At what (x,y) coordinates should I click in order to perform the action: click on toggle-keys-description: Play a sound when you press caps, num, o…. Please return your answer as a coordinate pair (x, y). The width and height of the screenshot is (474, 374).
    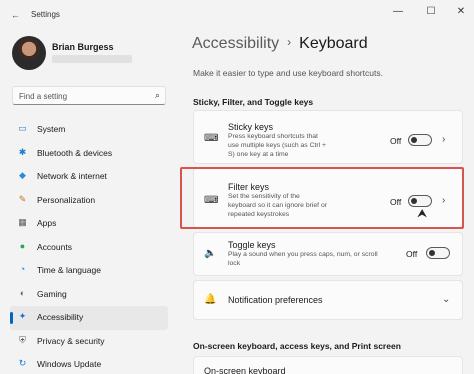
    Looking at the image, I should click on (303, 259).